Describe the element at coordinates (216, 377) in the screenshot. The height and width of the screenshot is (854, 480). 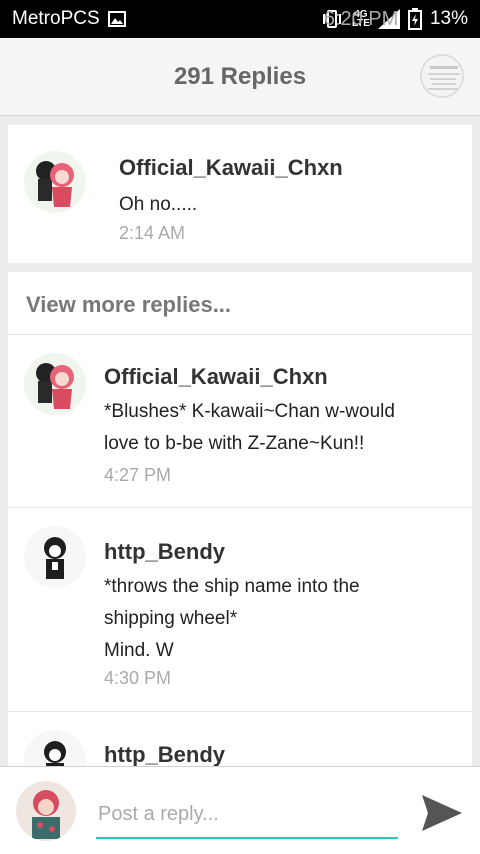
I see `reply-username: Official_Kawaii_Chxn` at that location.